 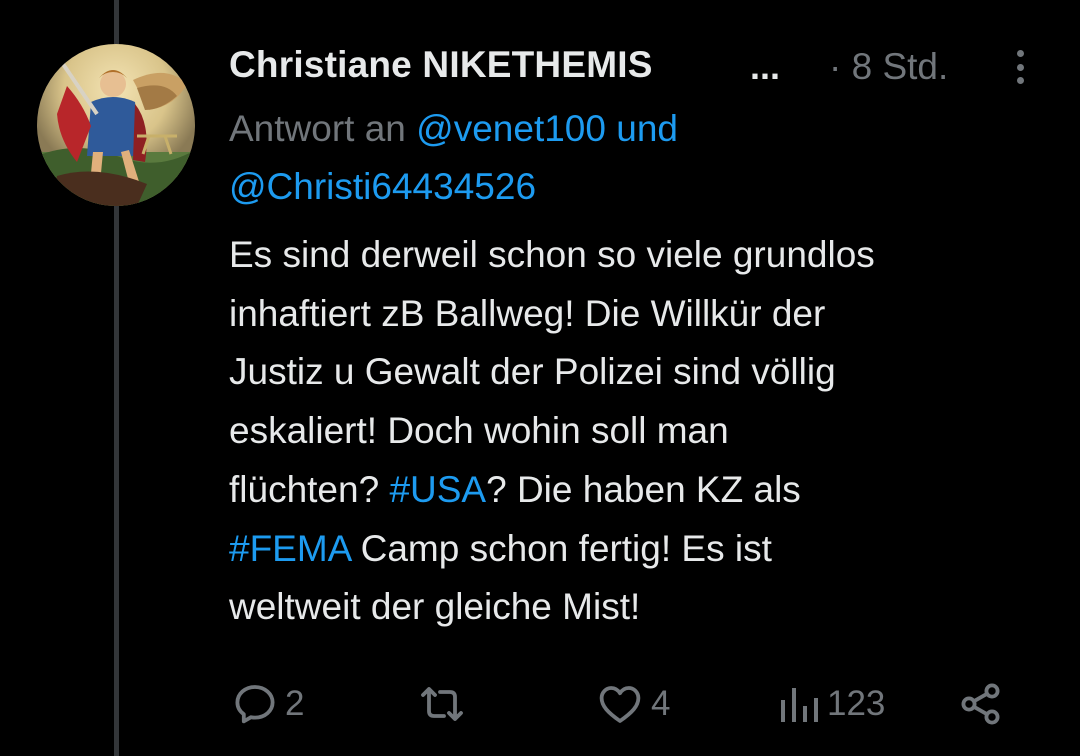 I want to click on share-icon, so click(x=980, y=704).